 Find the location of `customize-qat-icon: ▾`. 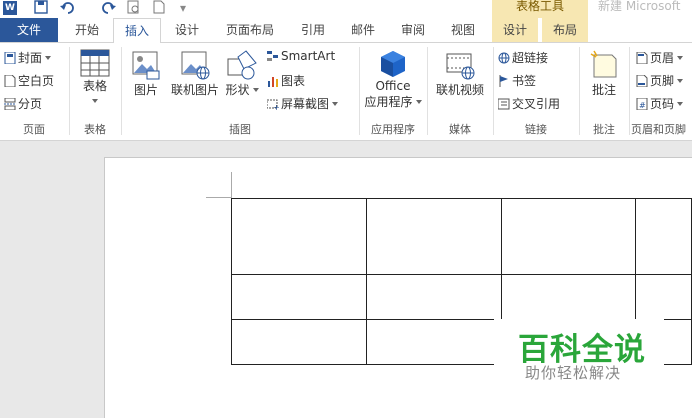

customize-qat-icon: ▾ is located at coordinates (183, 8).